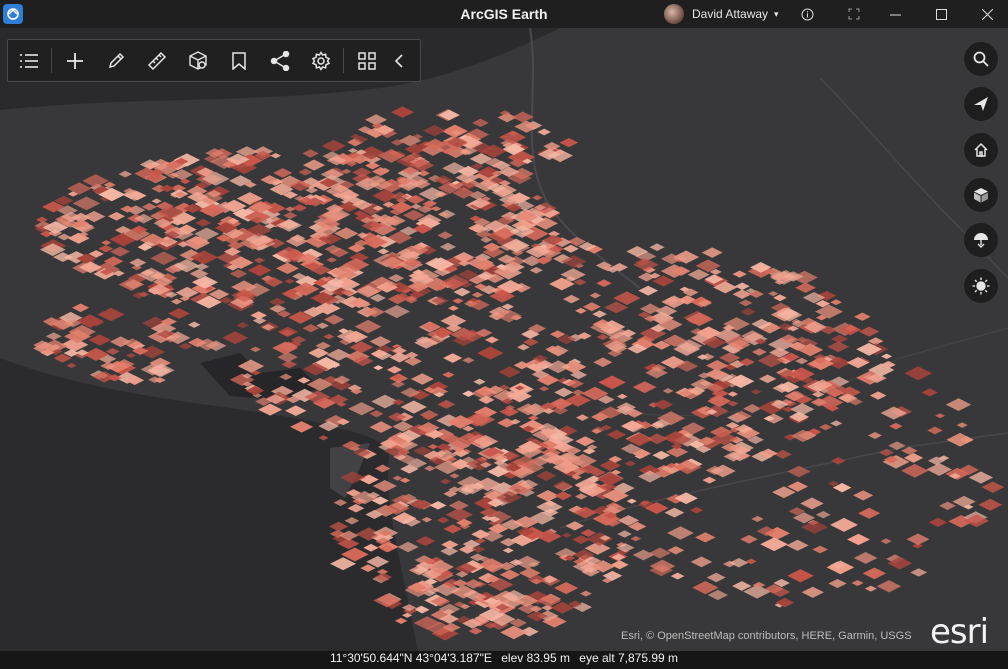 This screenshot has width=1008, height=669. What do you see at coordinates (941, 14) in the screenshot?
I see `maximize-icon` at bounding box center [941, 14].